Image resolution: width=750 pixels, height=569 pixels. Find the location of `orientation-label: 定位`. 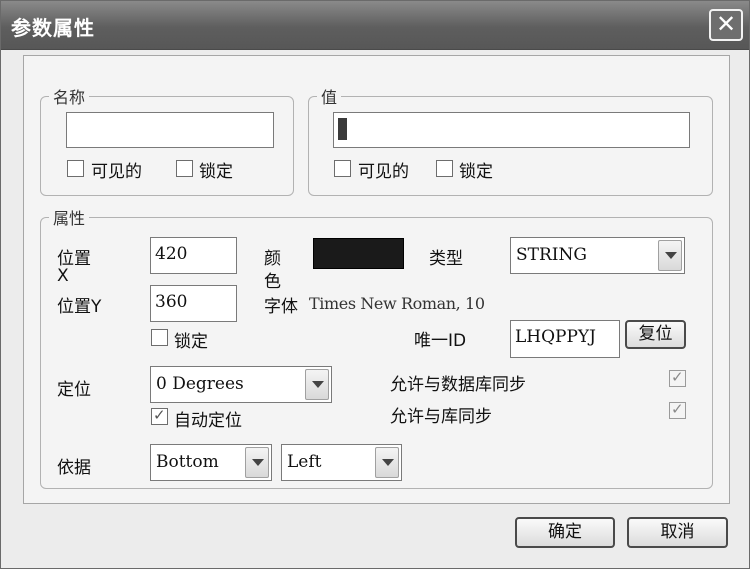

orientation-label: 定位 is located at coordinates (74, 390).